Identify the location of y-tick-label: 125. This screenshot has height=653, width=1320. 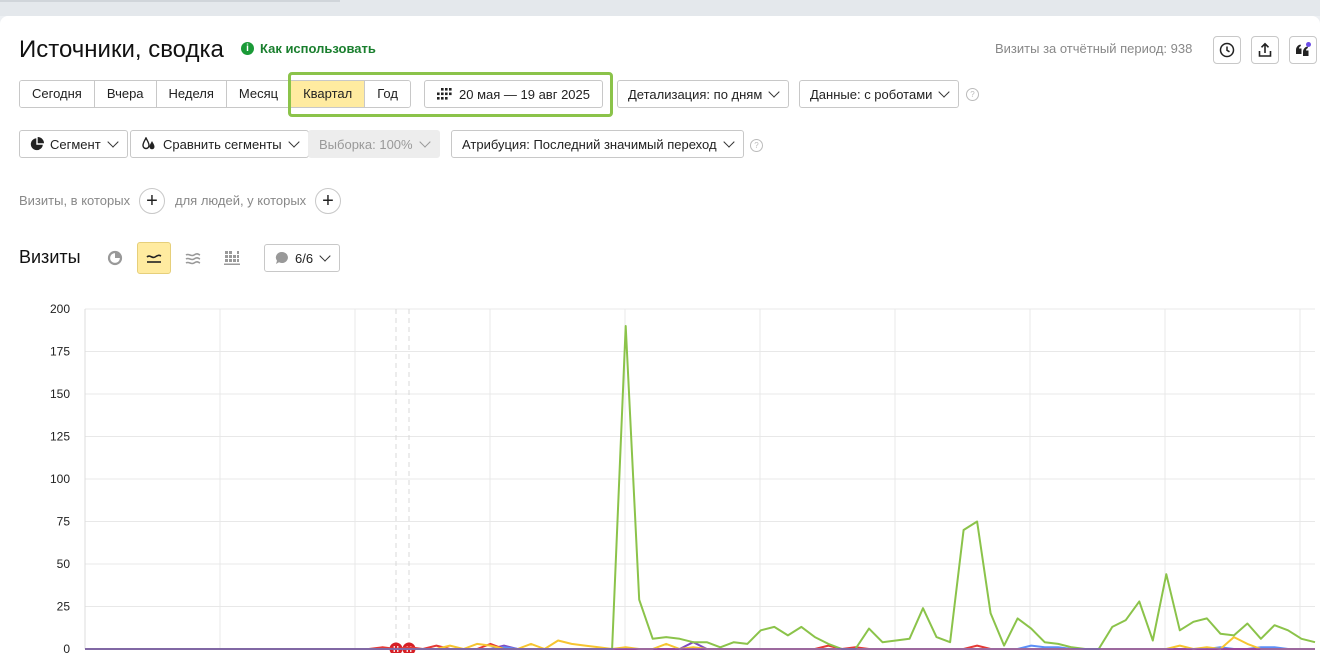
(60, 437).